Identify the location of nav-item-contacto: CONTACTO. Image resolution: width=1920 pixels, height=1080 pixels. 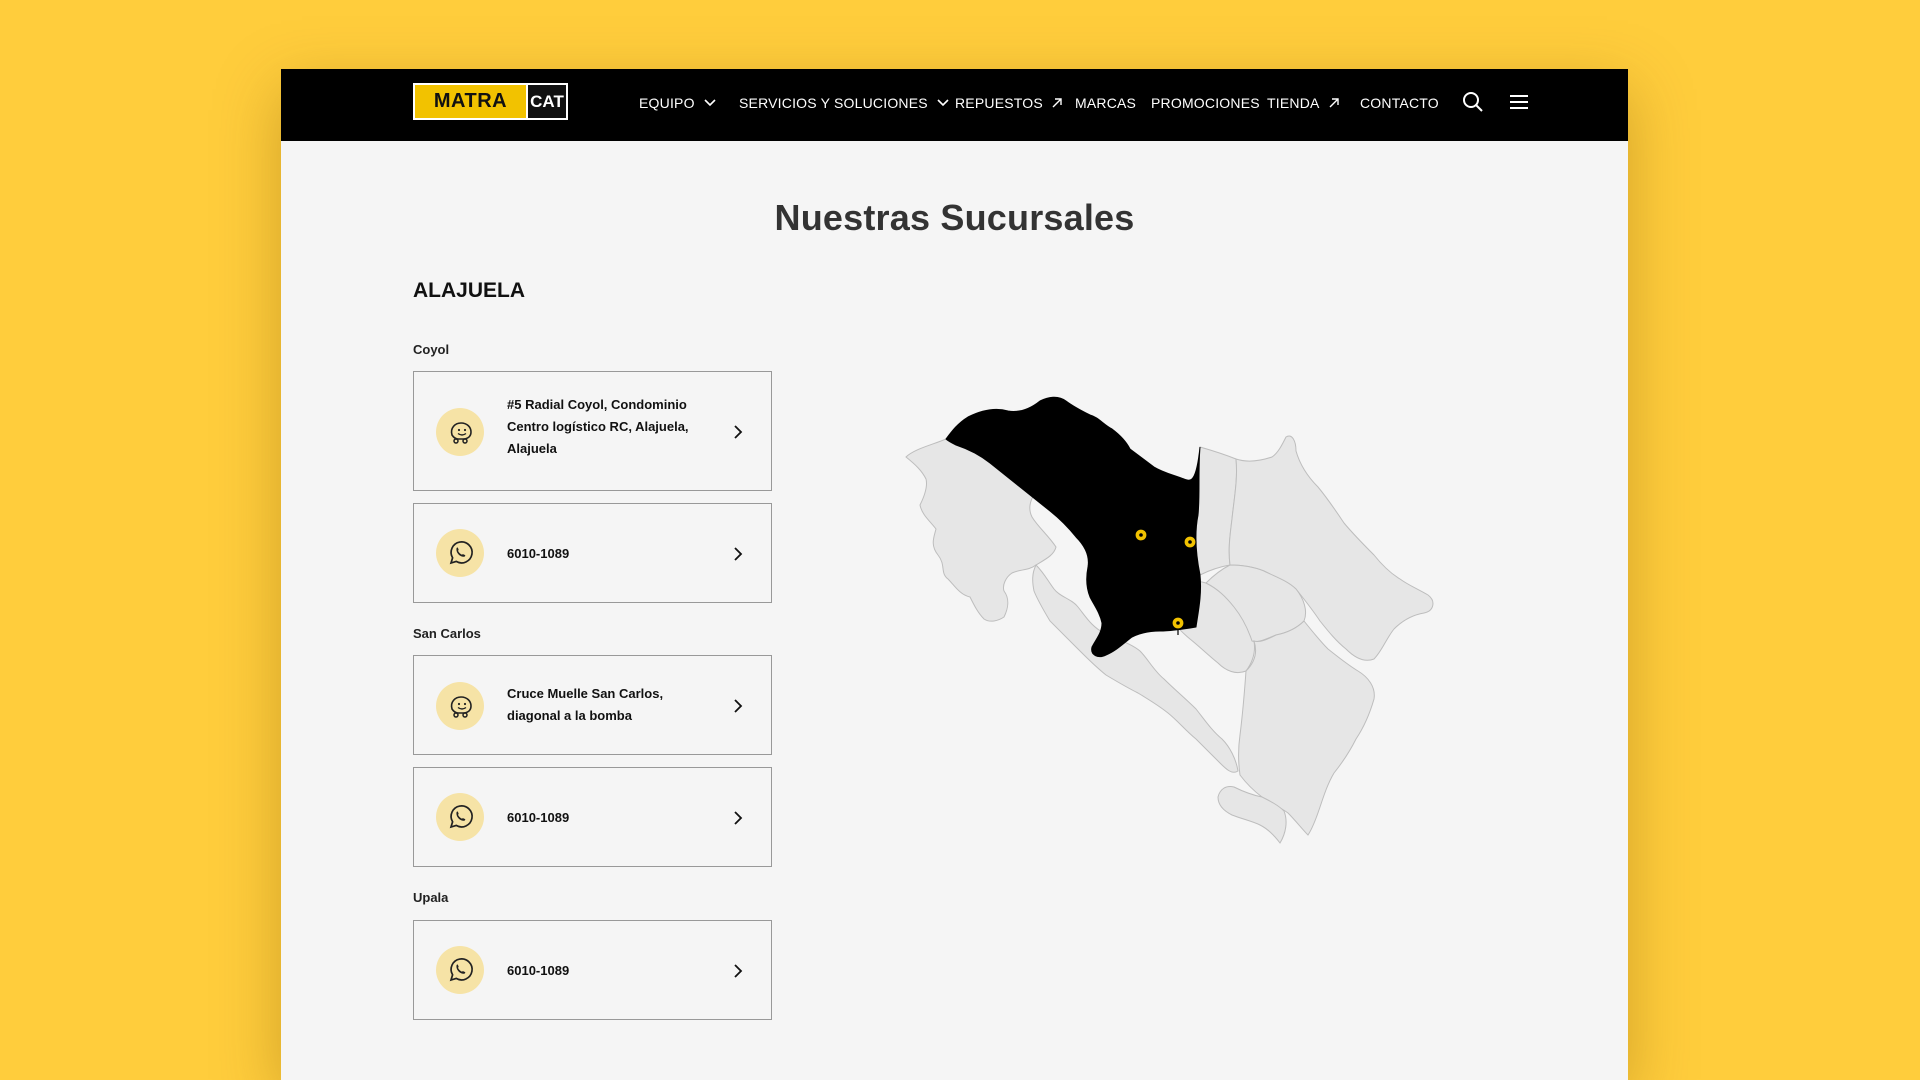
(1399, 103).